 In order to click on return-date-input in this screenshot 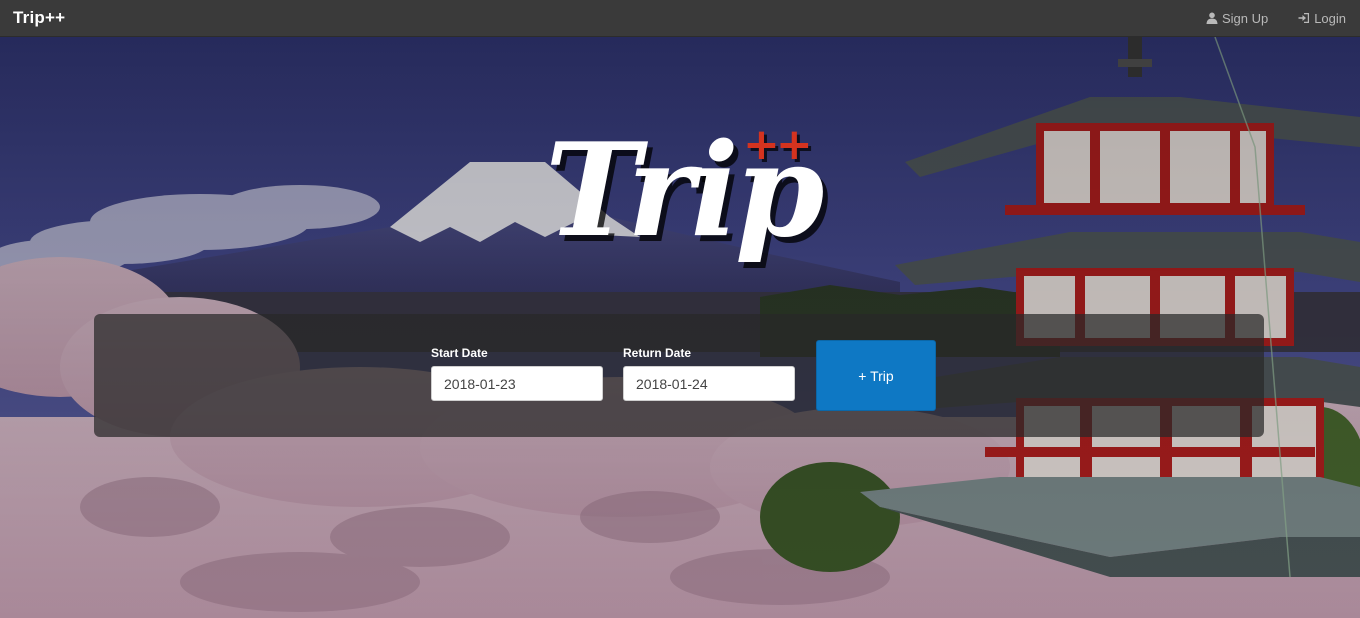, I will do `click(709, 383)`.